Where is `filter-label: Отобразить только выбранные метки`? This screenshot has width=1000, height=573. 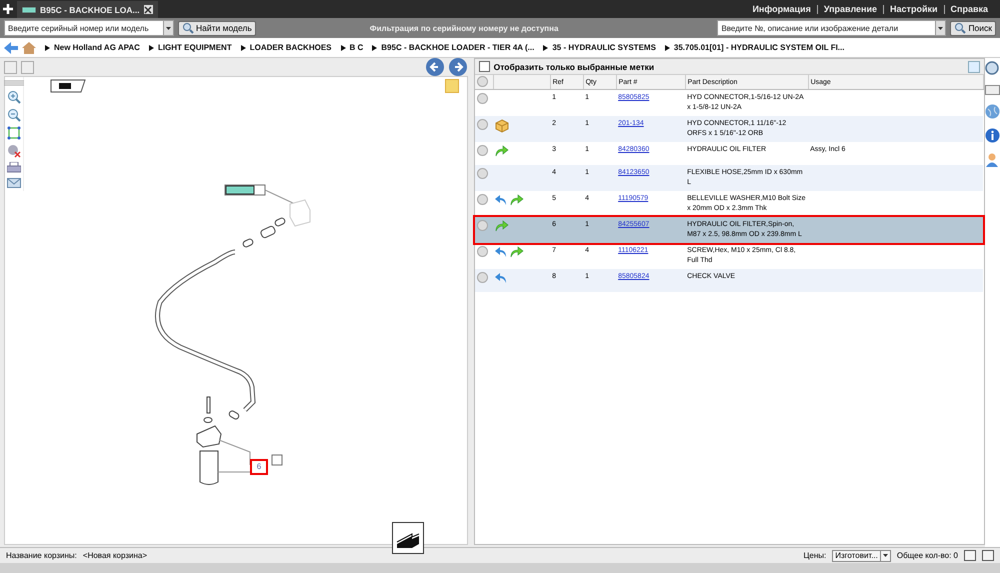
filter-label: Отобразить только выбранные метки is located at coordinates (574, 67).